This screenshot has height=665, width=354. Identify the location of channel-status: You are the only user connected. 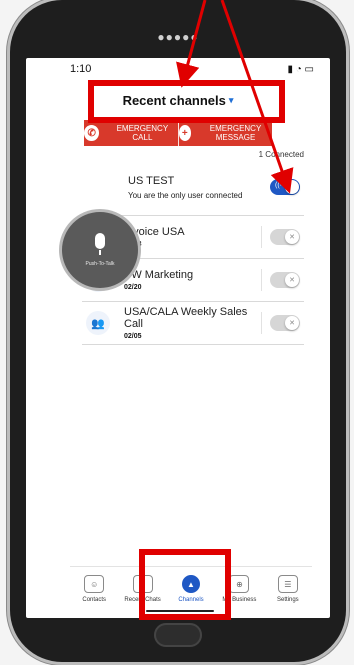
(185, 195).